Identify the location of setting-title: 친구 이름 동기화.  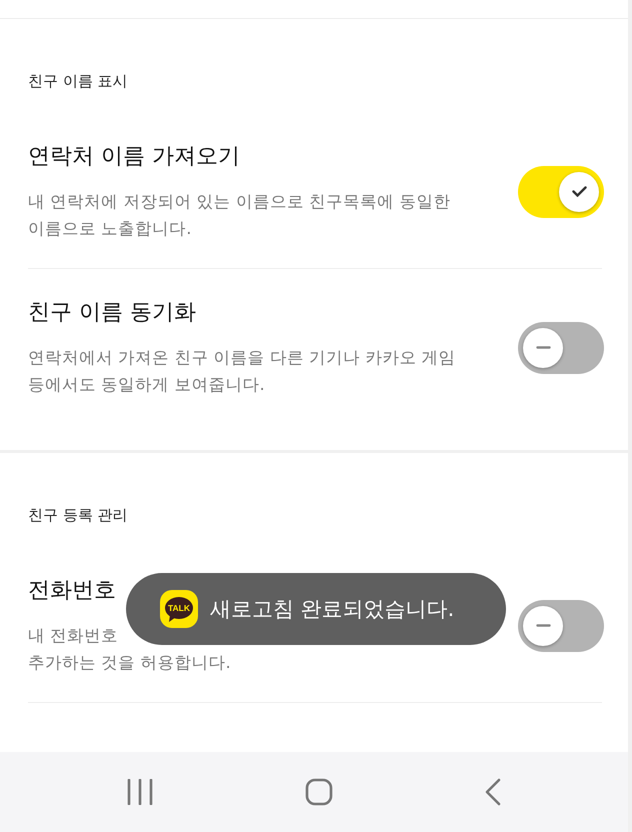
(112, 313).